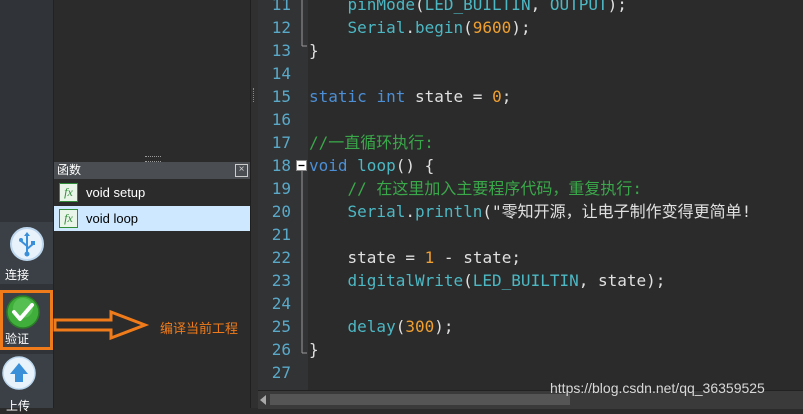 The width and height of the screenshot is (803, 414). Describe the element at coordinates (152, 170) in the screenshot. I see `function-panel-header: 函数 ×` at that location.